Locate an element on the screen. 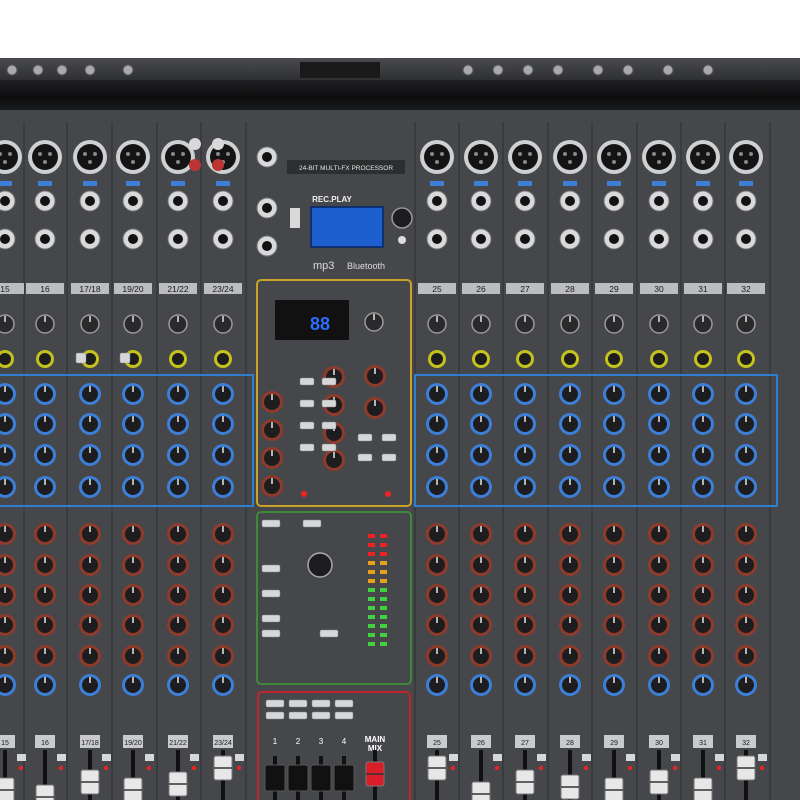 This screenshot has height=800, width=800. channel-number: 23/24 is located at coordinates (223, 289).